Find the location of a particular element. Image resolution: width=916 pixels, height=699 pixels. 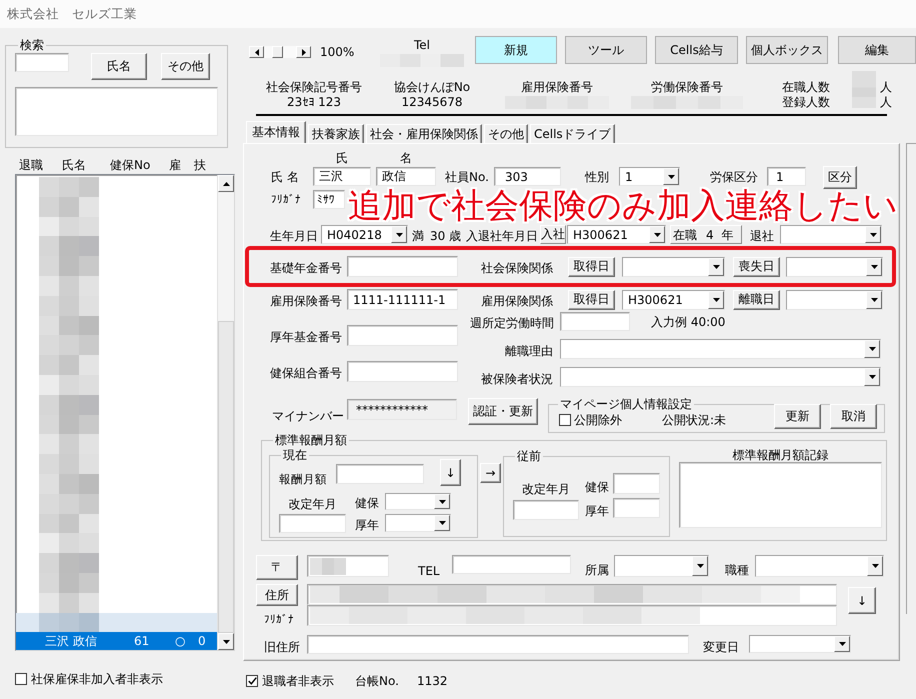

zoom-scrollbar is located at coordinates (280, 52).